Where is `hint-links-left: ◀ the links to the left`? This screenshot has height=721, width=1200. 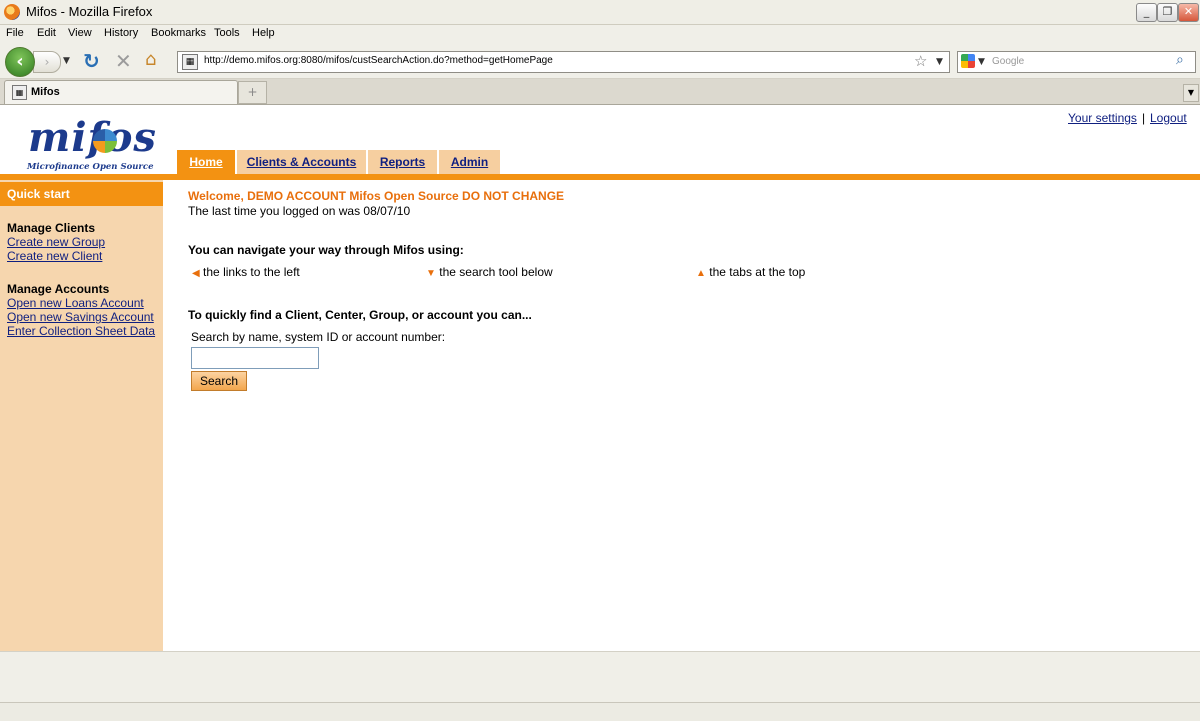
hint-links-left: ◀ the links to the left is located at coordinates (246, 272).